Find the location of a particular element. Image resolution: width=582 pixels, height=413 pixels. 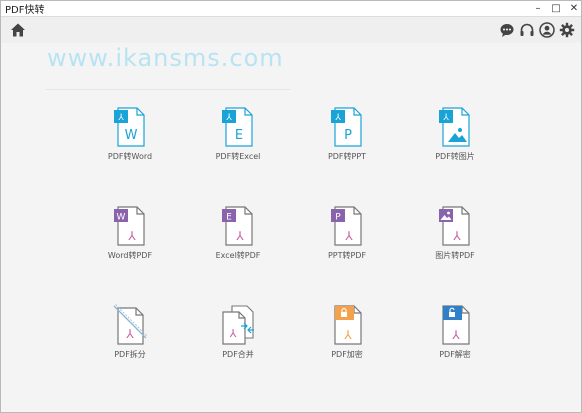

tool-ppt-to-pdf: P ⅄ PPT转PDF is located at coordinates (347, 237).